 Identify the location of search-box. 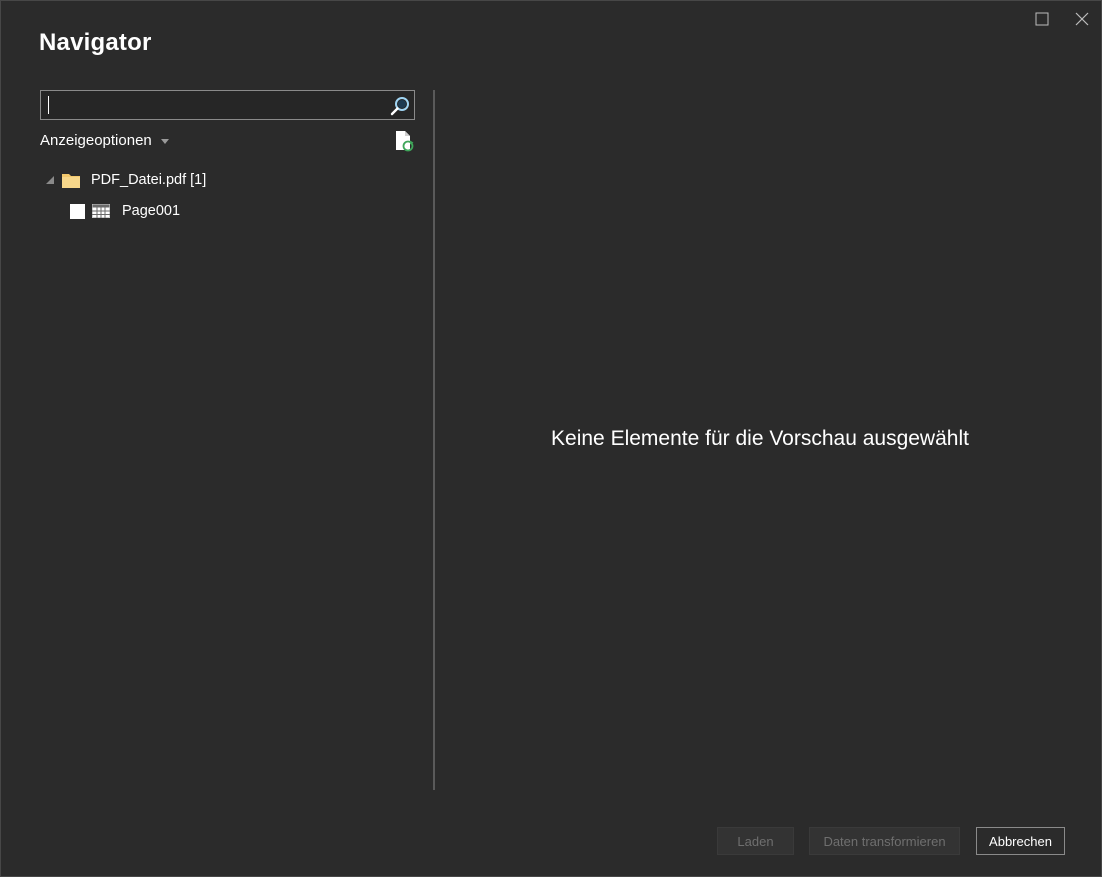
(227, 105).